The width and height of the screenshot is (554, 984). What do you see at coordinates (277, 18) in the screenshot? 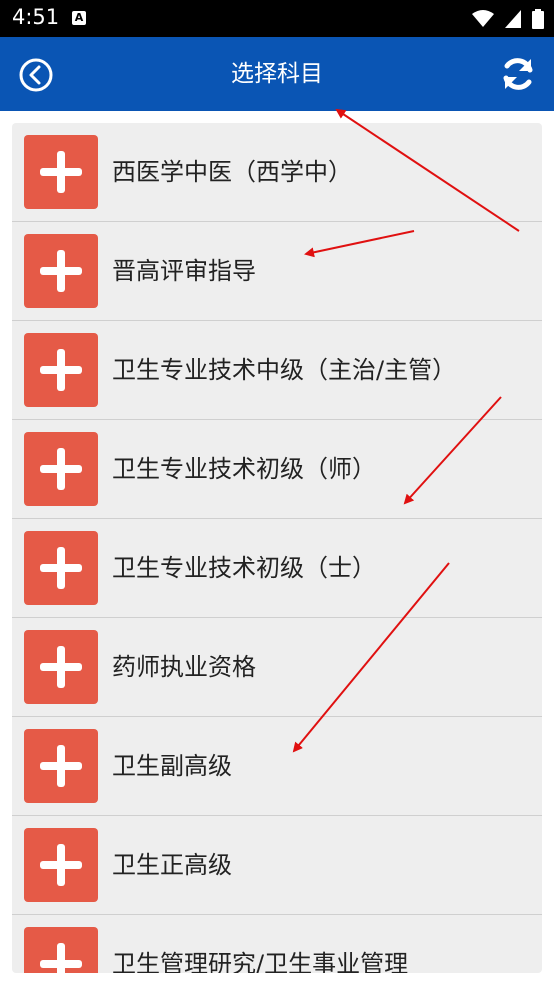
I see `status-bar: 4:51 A` at bounding box center [277, 18].